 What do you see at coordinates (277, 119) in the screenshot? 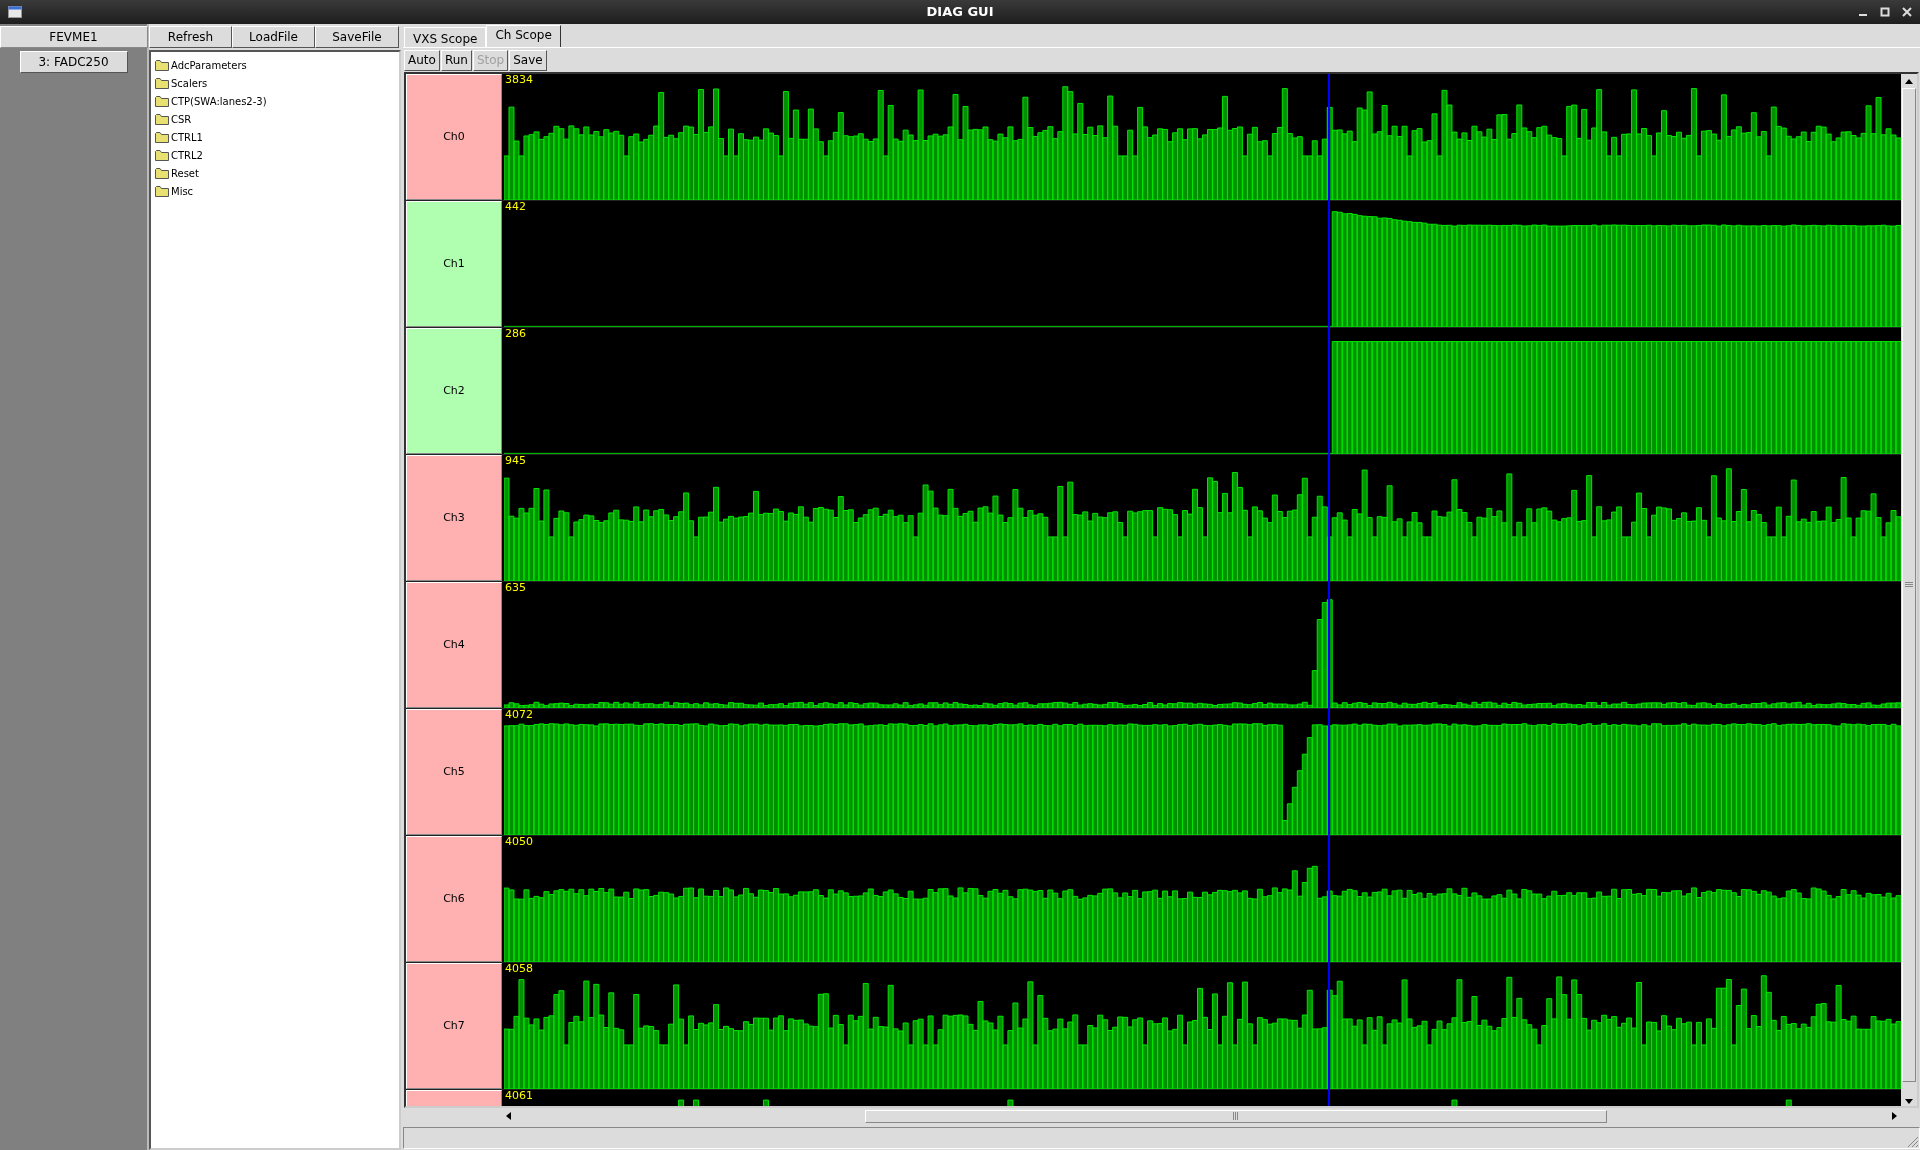
I see `tree-item: CSR` at bounding box center [277, 119].